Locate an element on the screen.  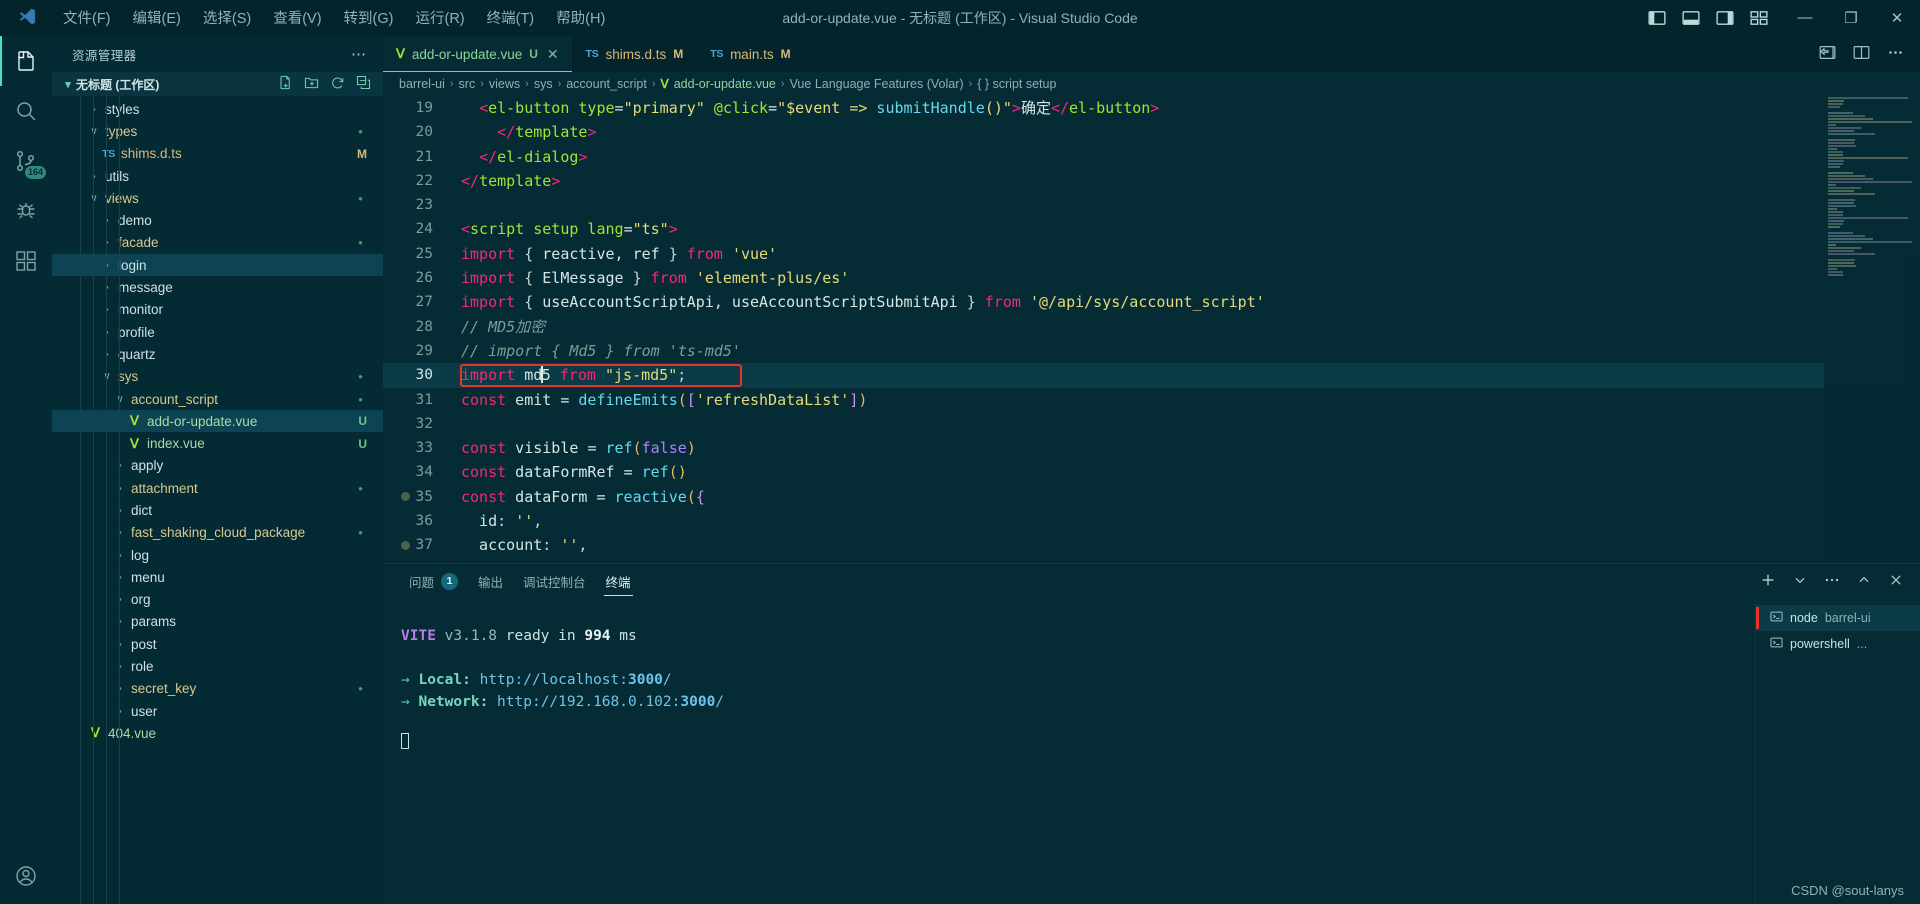
code-line-35: 35 const dataForm = reactive({ is located at coordinates (1103, 497).